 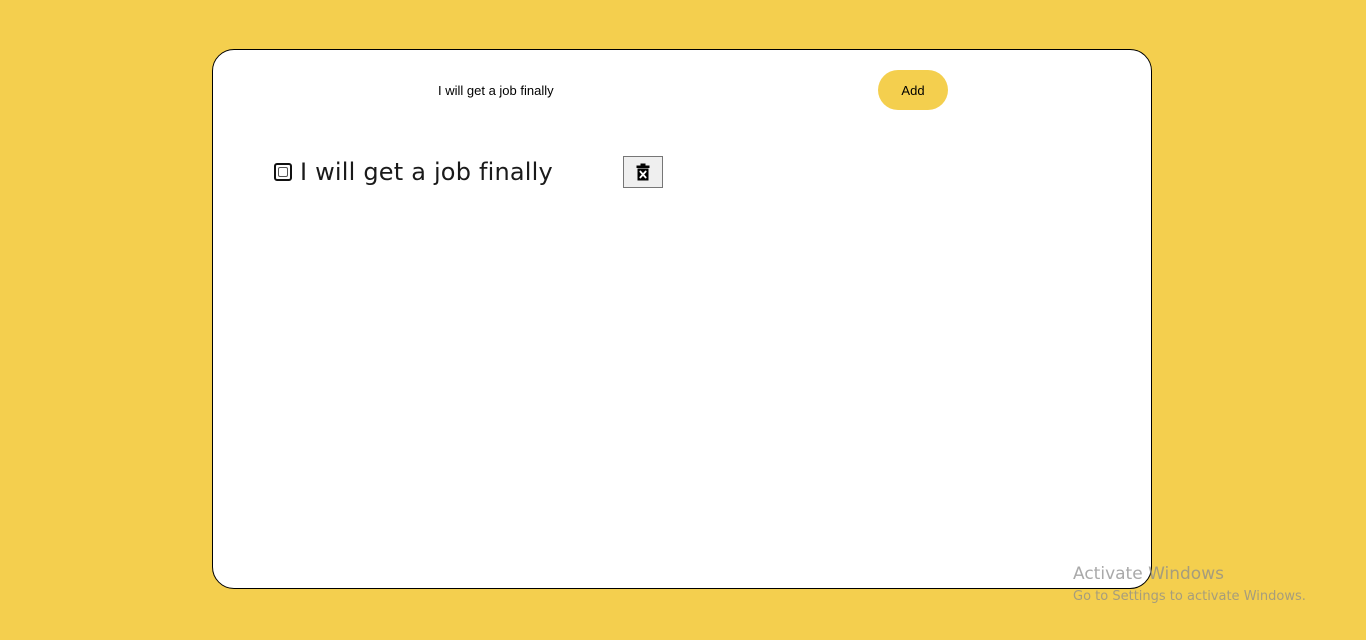 What do you see at coordinates (1189, 596) in the screenshot?
I see `watermark-subtitle: Go to Settings to activate Windows.` at bounding box center [1189, 596].